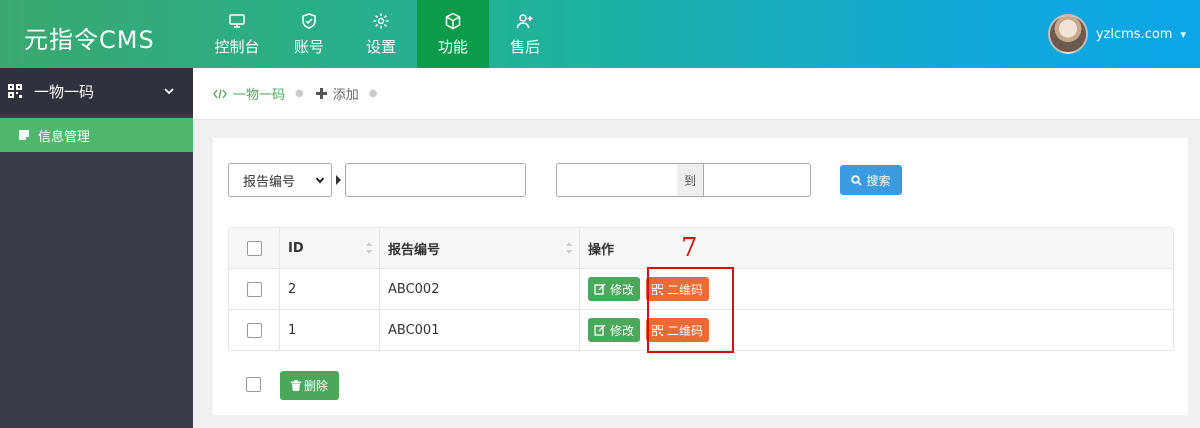  I want to click on cell-report-no: ABC001, so click(480, 330).